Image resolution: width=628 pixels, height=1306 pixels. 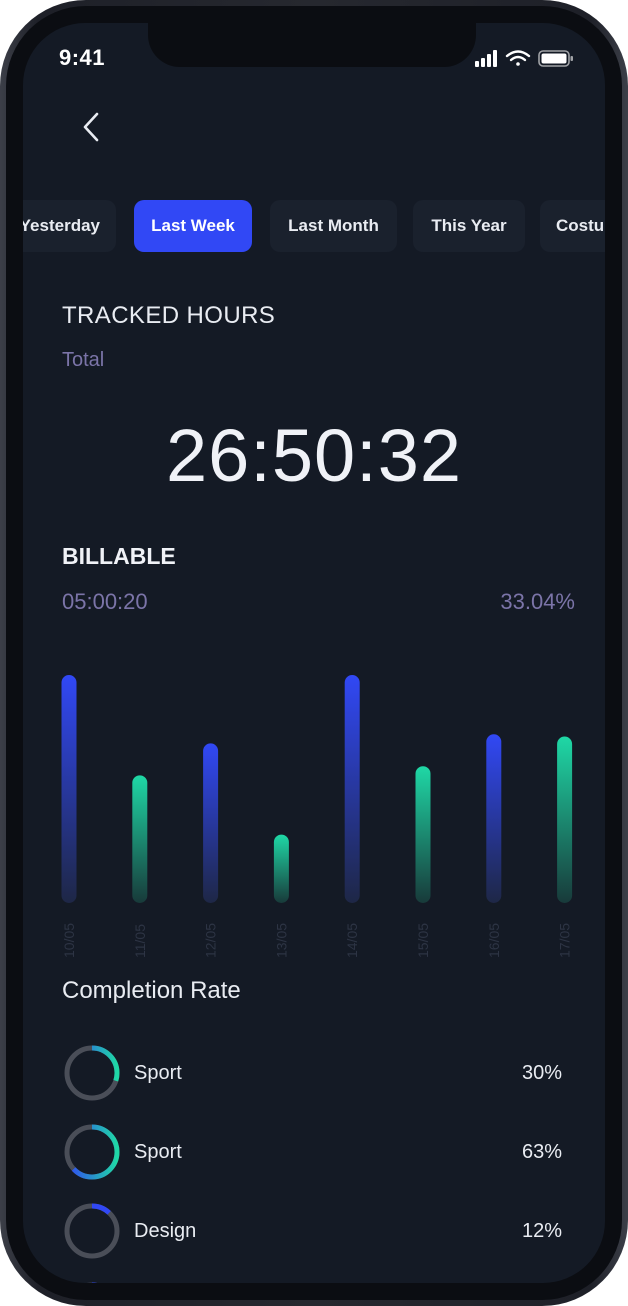 I want to click on completion-item-percent: 12%, so click(x=541, y=1231).